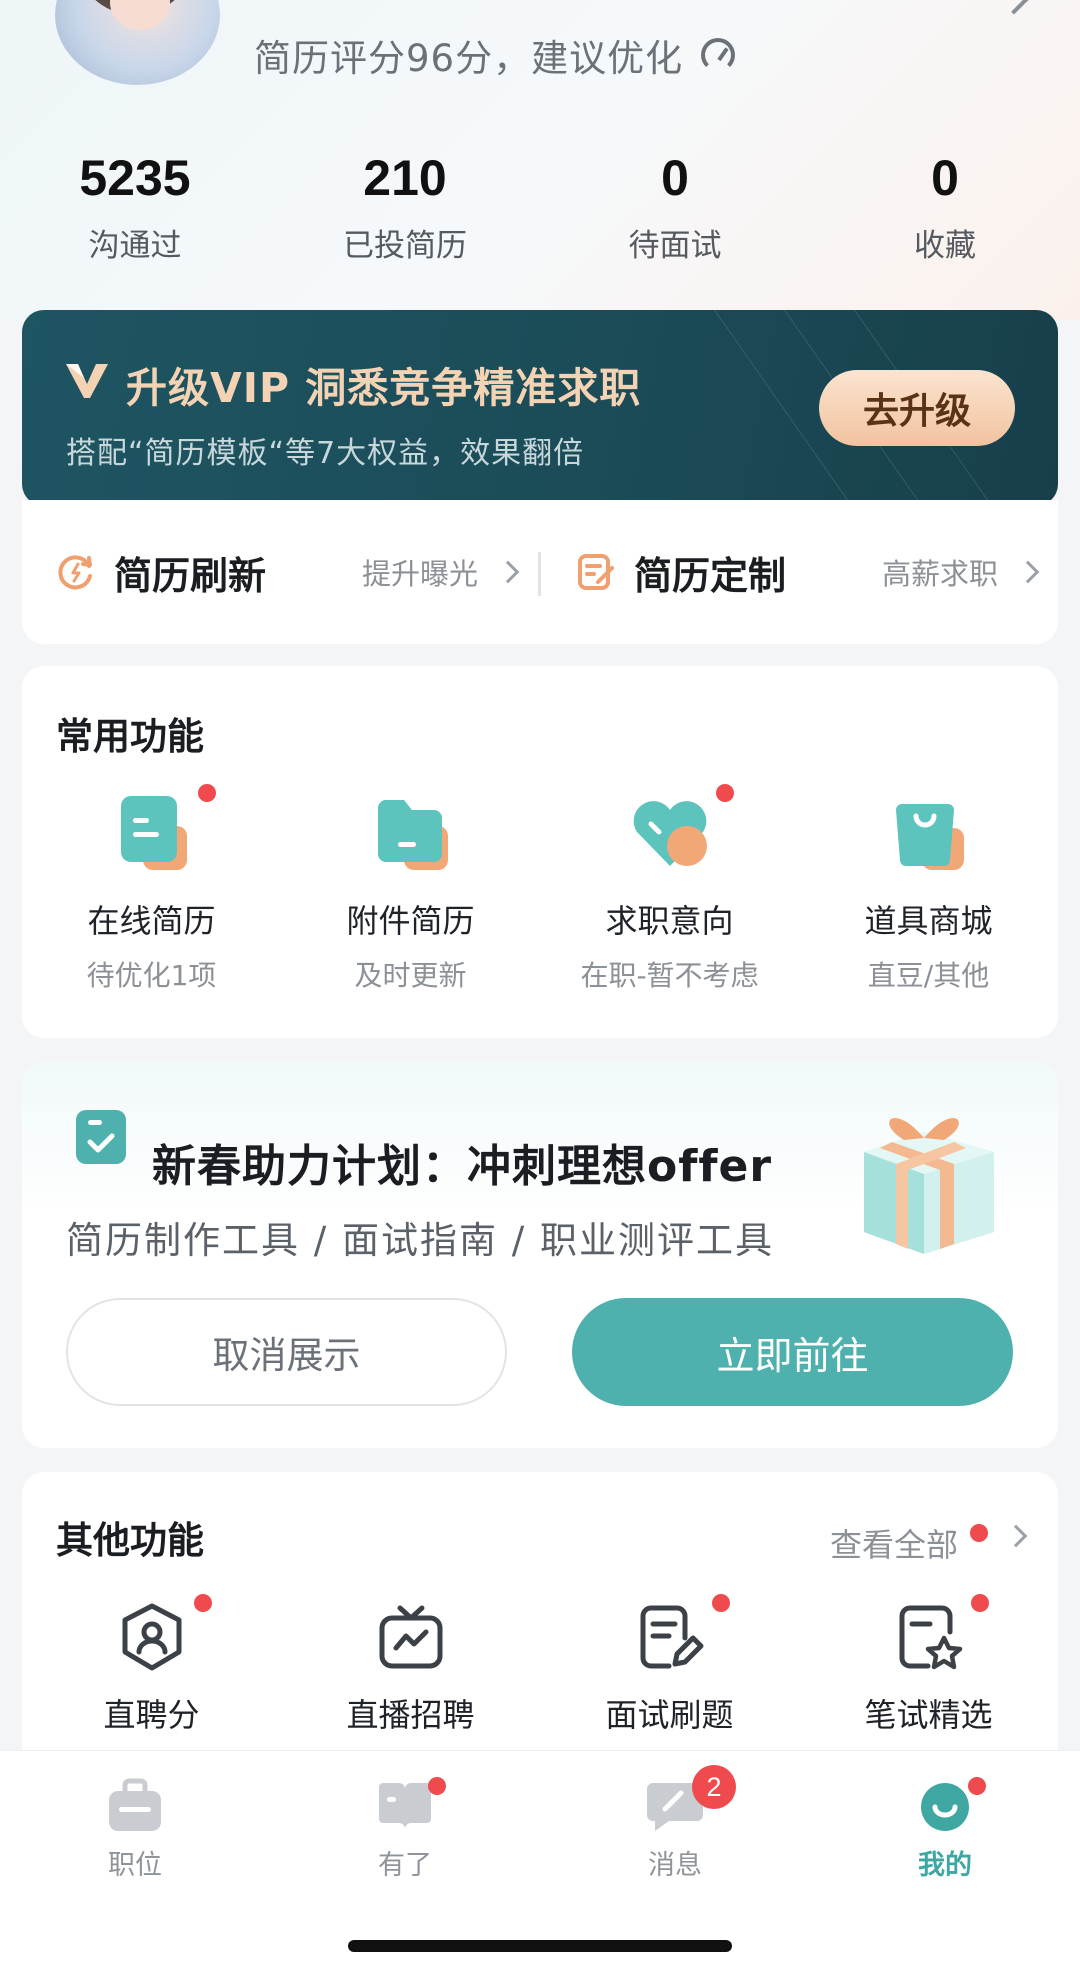 This screenshot has height=1980, width=1080. I want to click on live-recruit-item: 直播招聘, so click(410, 1669).